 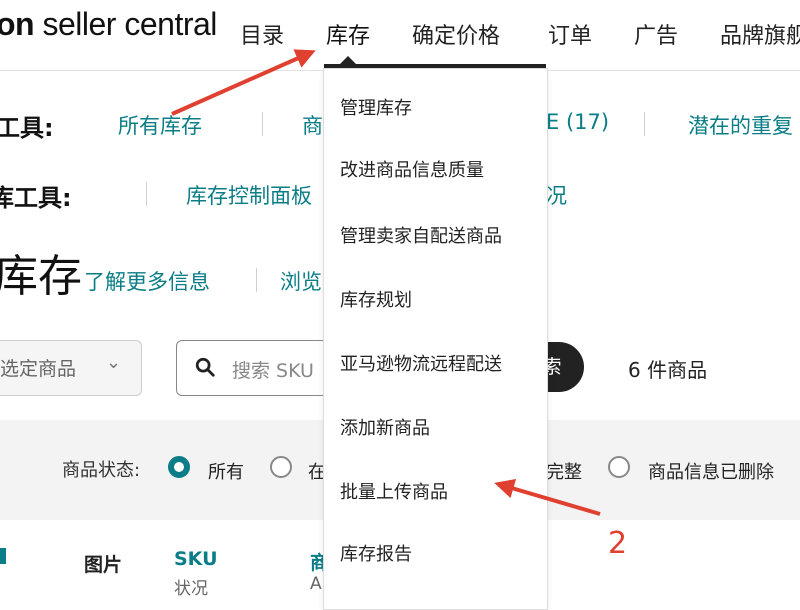 I want to click on menu-item-manage-inventory: 管理库存, so click(x=376, y=107).